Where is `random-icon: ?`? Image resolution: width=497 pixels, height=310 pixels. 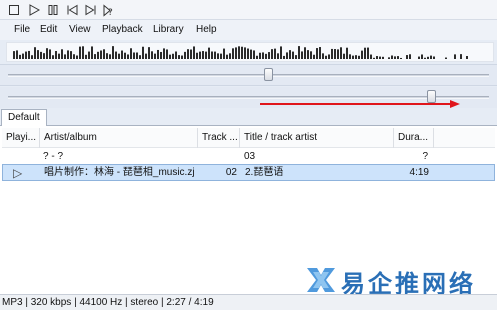 random-icon: ? is located at coordinates (108, 10).